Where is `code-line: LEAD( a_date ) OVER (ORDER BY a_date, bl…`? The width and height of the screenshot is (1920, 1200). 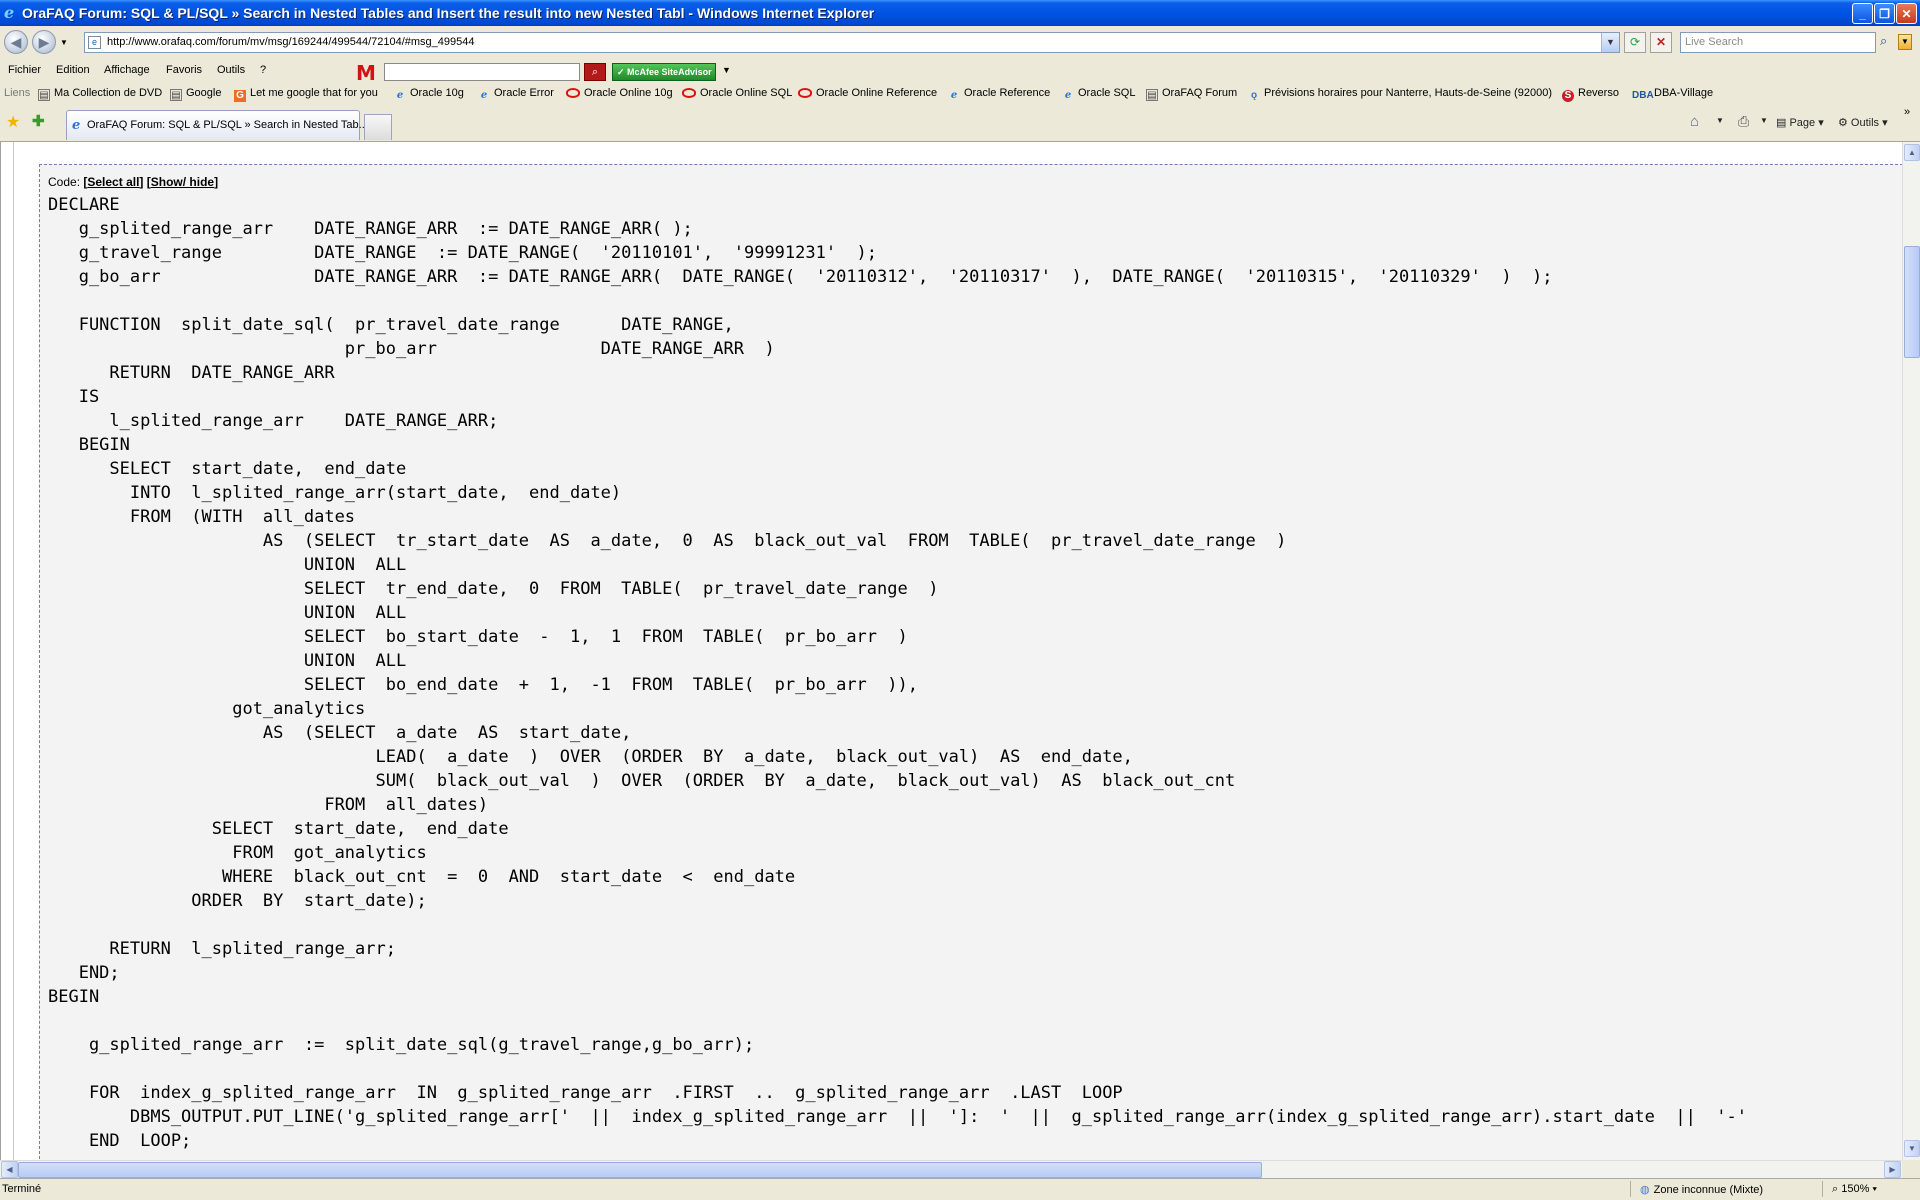
code-line: LEAD( a_date ) OVER (ORDER BY a_date, bl… is located at coordinates (590, 757).